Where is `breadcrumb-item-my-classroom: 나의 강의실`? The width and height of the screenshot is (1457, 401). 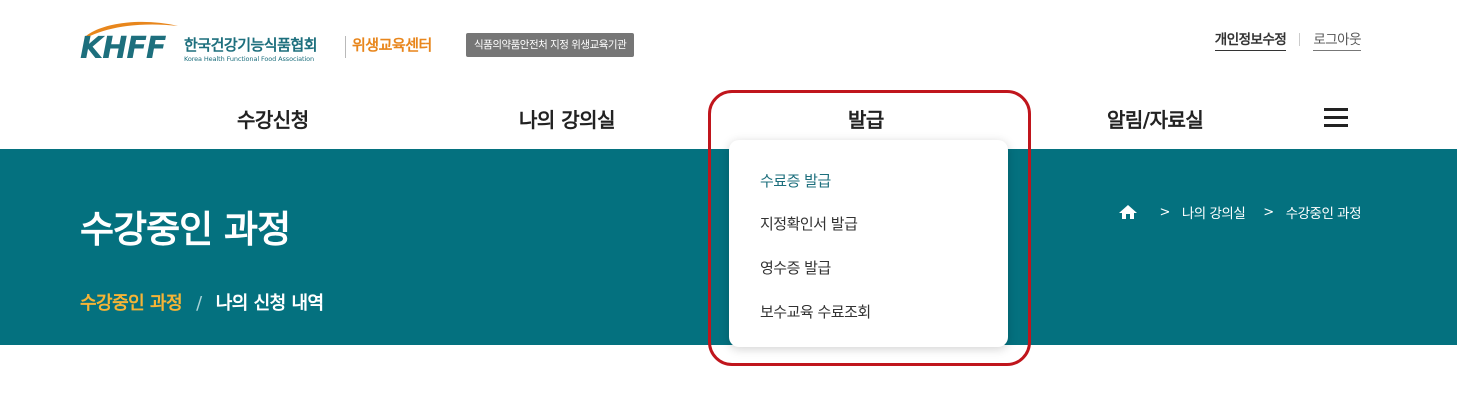
breadcrumb-item-my-classroom: 나의 강의실 is located at coordinates (1214, 212).